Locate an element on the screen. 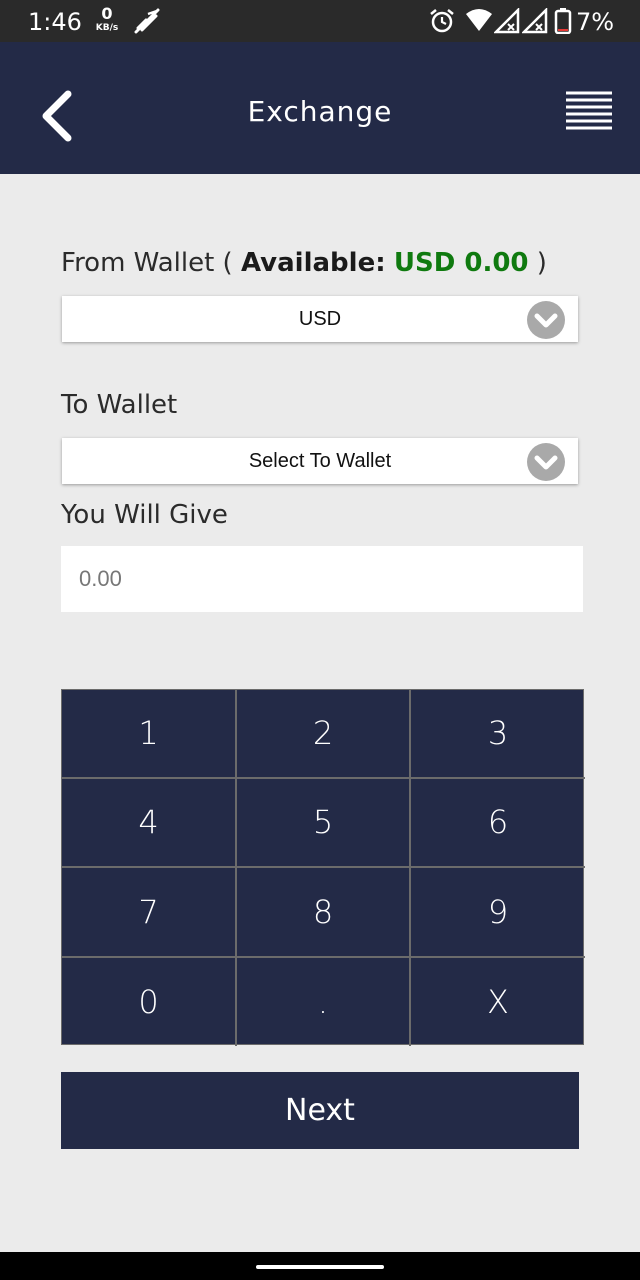 The width and height of the screenshot is (640, 1280). hamburger-menu-icon is located at coordinates (589, 110).